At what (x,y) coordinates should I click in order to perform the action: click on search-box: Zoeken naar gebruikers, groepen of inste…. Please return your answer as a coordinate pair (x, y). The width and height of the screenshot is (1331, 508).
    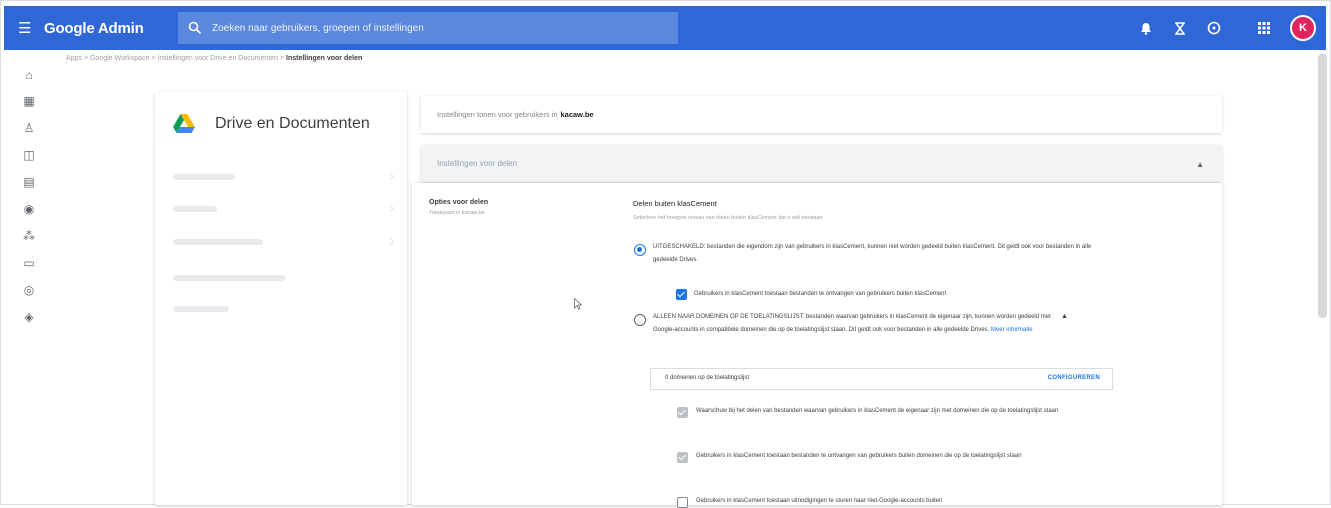
    Looking at the image, I should click on (428, 28).